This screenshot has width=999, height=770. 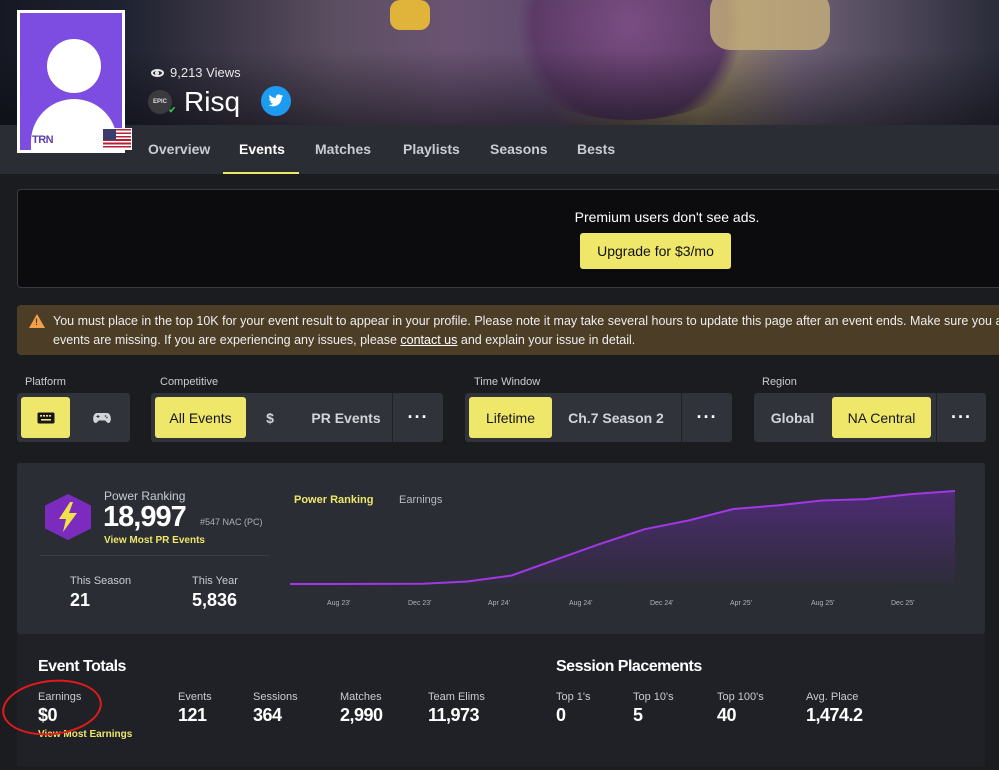 What do you see at coordinates (343, 149) in the screenshot?
I see `tab-matches: Matches` at bounding box center [343, 149].